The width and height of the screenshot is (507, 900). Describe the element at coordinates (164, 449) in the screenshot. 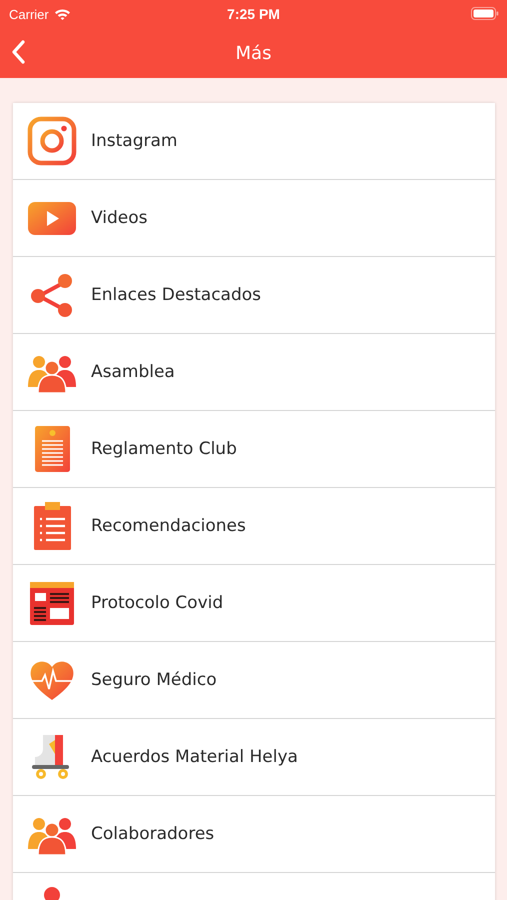

I see `item-label: Reglamento Club` at that location.